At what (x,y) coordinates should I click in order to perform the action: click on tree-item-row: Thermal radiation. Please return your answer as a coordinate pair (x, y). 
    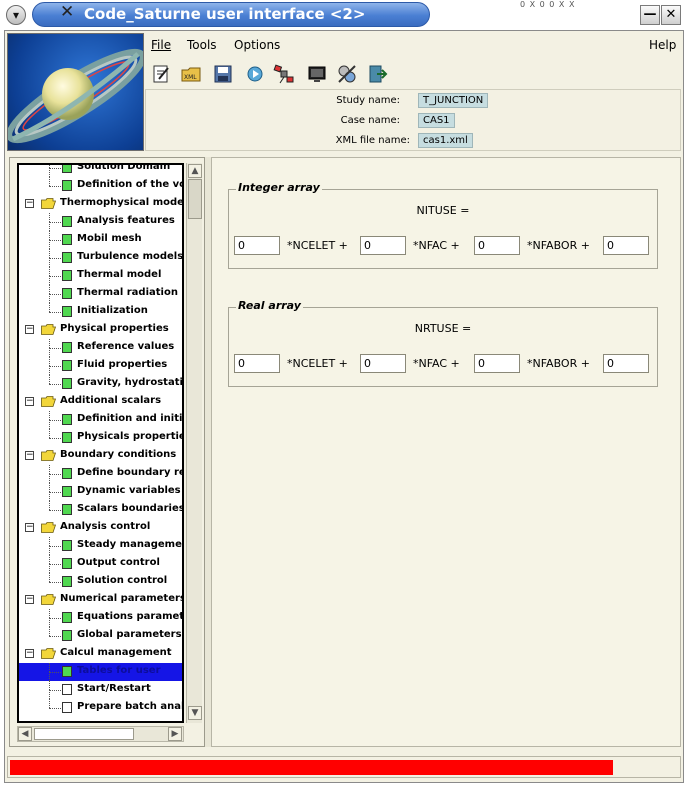
    Looking at the image, I should click on (100, 294).